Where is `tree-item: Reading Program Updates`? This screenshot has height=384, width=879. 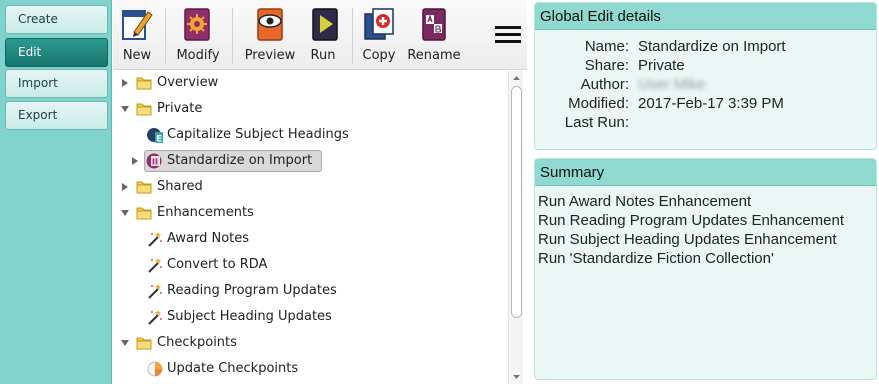
tree-item: Reading Program Updates is located at coordinates (309, 291).